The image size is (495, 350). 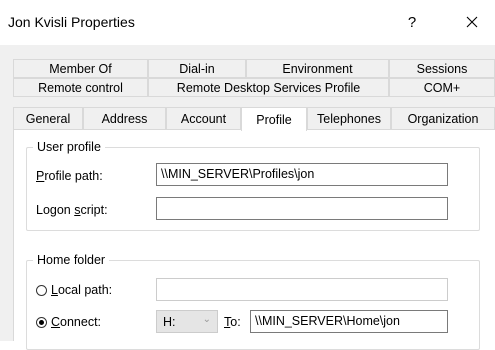 What do you see at coordinates (349, 119) in the screenshot?
I see `tab-telephones: Telephones` at bounding box center [349, 119].